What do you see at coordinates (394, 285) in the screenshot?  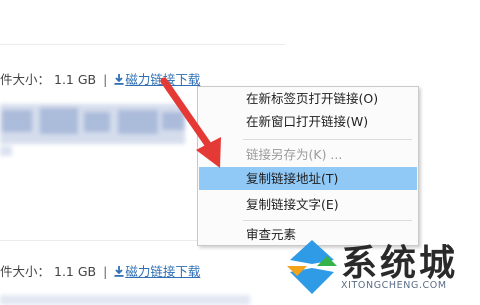 I see `watermark-url: XITONGCHENG.COM` at bounding box center [394, 285].